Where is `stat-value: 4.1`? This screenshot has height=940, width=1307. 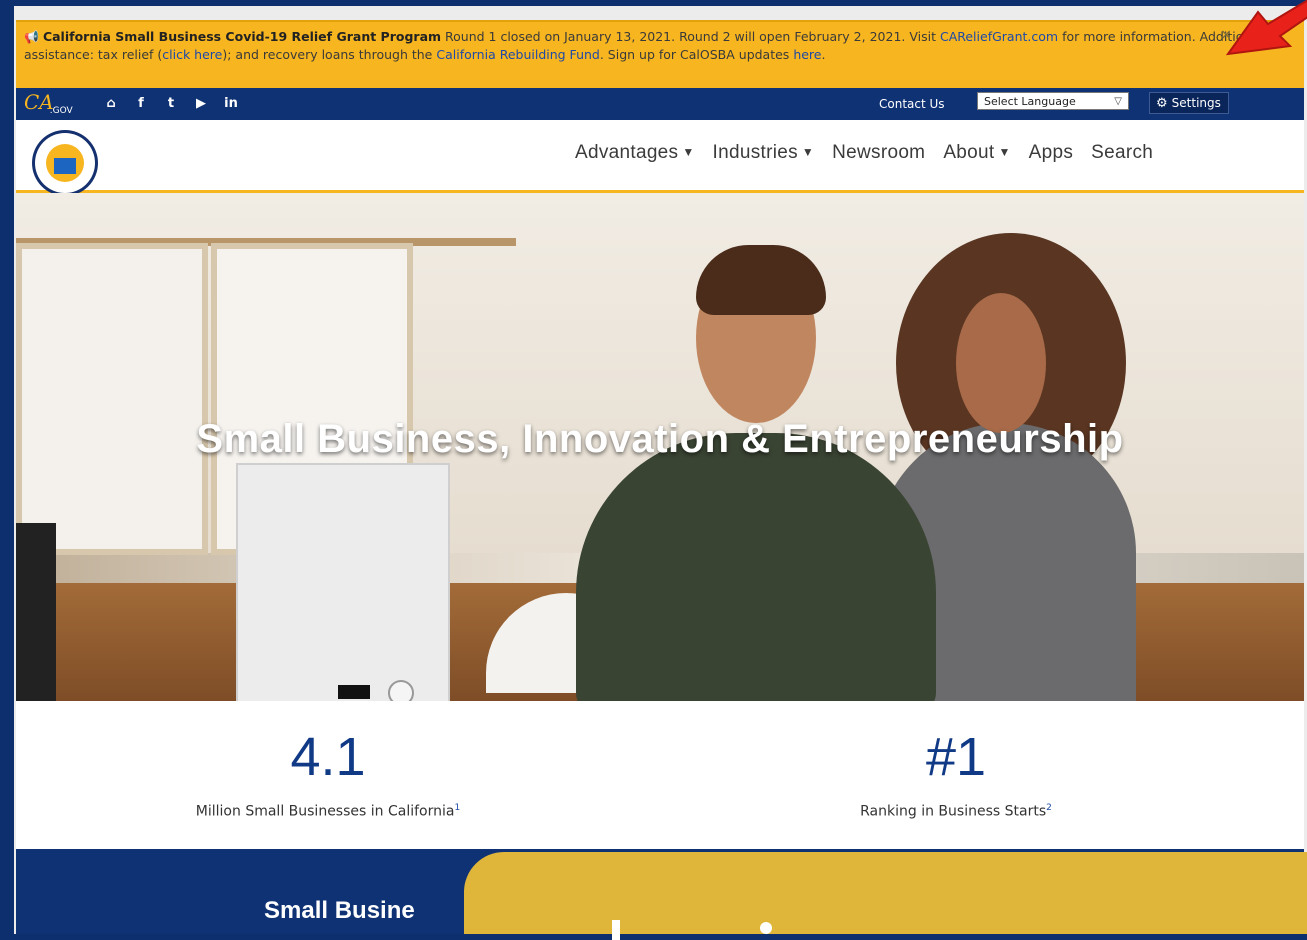 stat-value: 4.1 is located at coordinates (328, 757).